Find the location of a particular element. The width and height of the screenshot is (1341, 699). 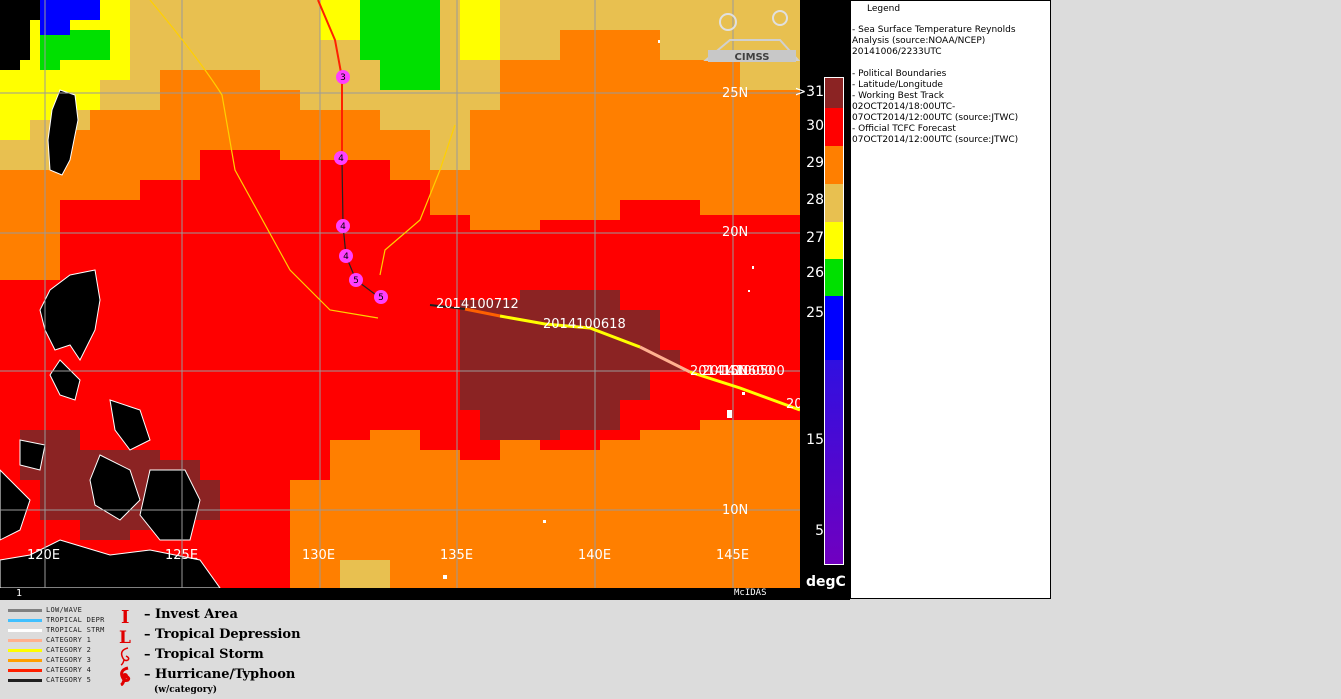

lon-label-135e: 135E is located at coordinates (456, 555).